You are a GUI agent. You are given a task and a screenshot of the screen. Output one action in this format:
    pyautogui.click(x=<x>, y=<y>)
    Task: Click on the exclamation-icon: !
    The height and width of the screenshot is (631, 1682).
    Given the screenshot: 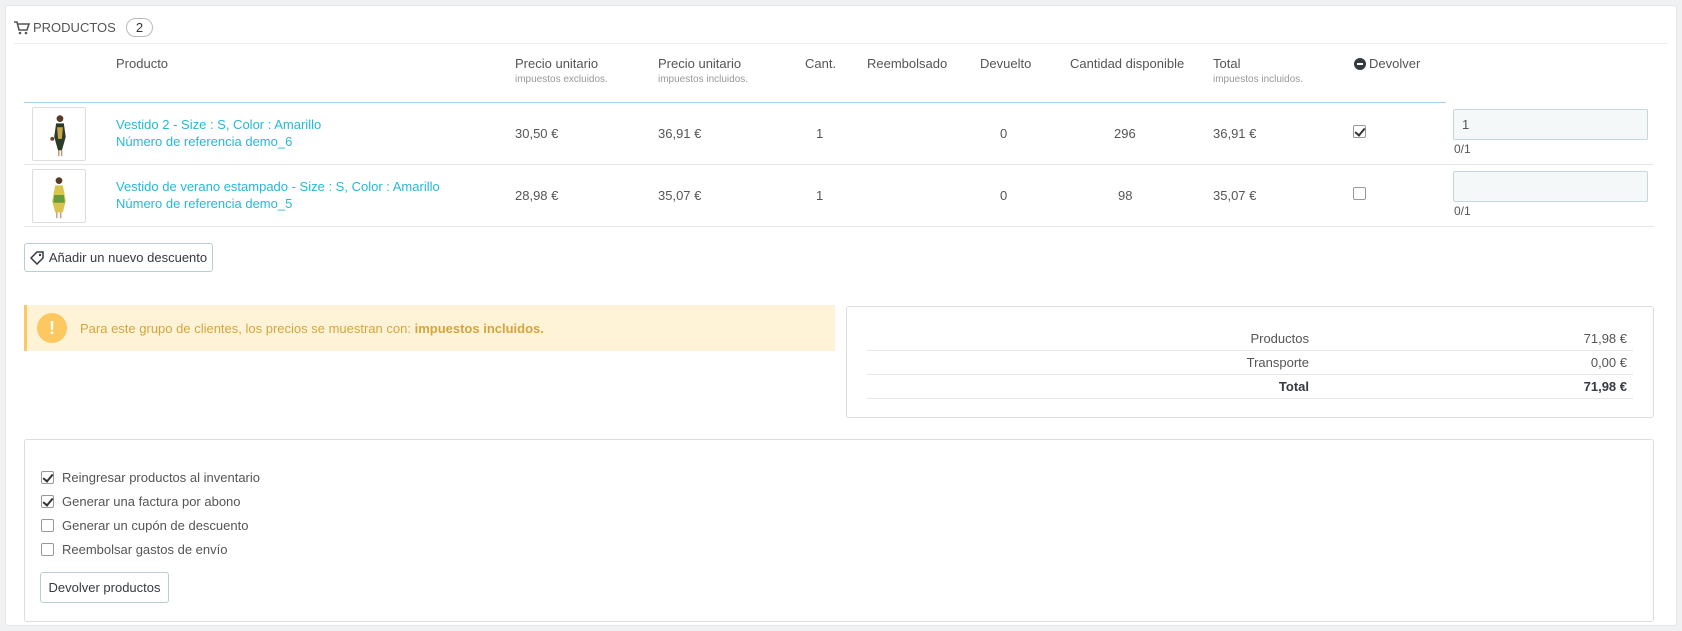 What is the action you would take?
    pyautogui.click(x=52, y=328)
    